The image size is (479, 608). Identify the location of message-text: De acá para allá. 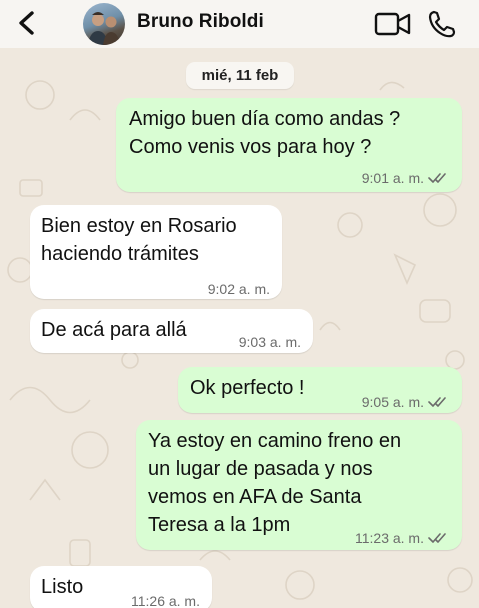
(114, 330).